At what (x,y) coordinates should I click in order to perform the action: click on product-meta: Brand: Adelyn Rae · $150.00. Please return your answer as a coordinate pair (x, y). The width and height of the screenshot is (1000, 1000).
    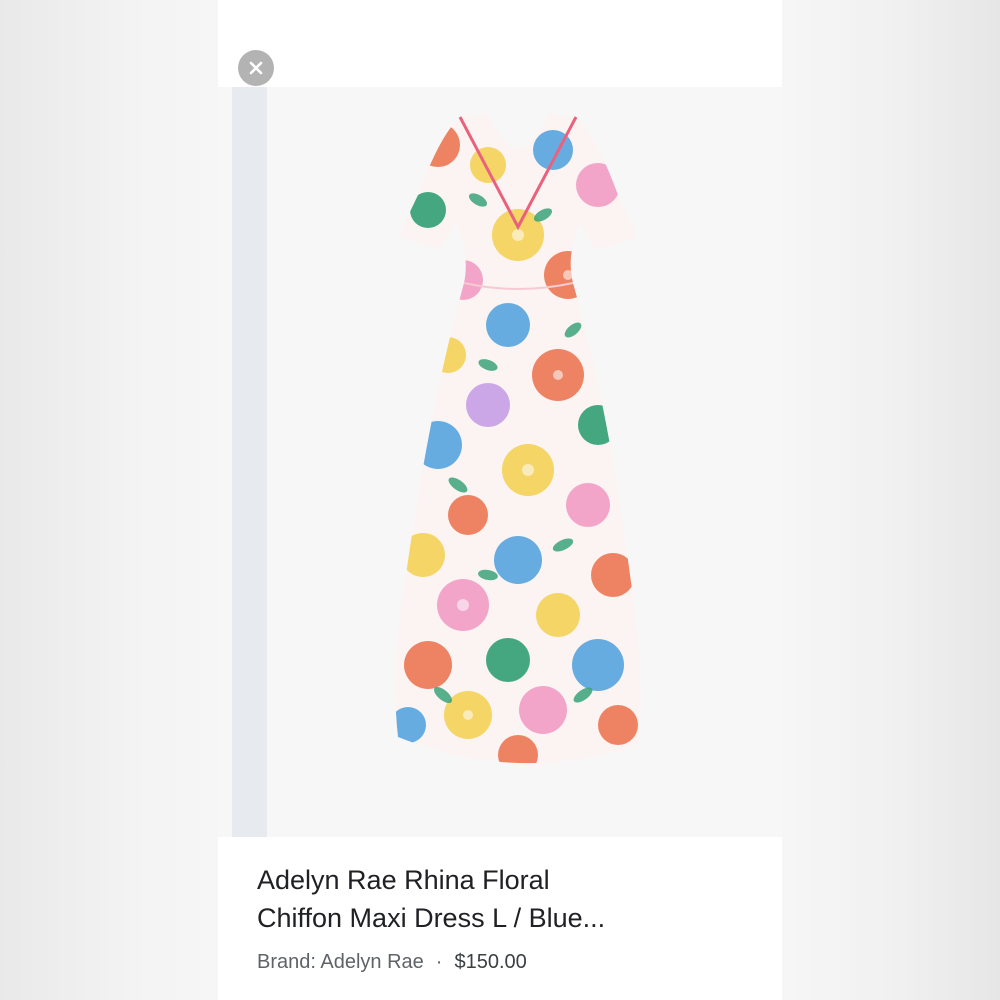
    Looking at the image, I should click on (392, 962).